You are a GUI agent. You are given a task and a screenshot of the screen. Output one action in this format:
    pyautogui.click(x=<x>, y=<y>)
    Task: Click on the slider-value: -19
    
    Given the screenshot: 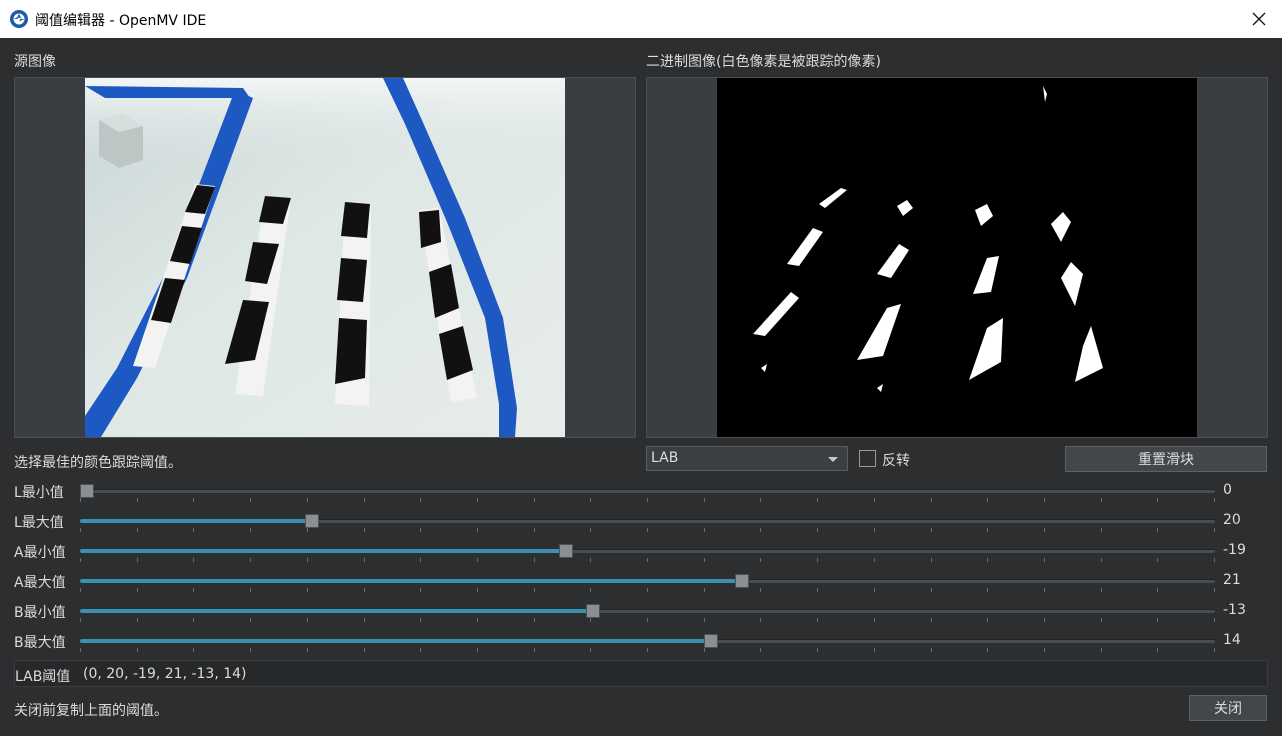 What is the action you would take?
    pyautogui.click(x=1234, y=550)
    